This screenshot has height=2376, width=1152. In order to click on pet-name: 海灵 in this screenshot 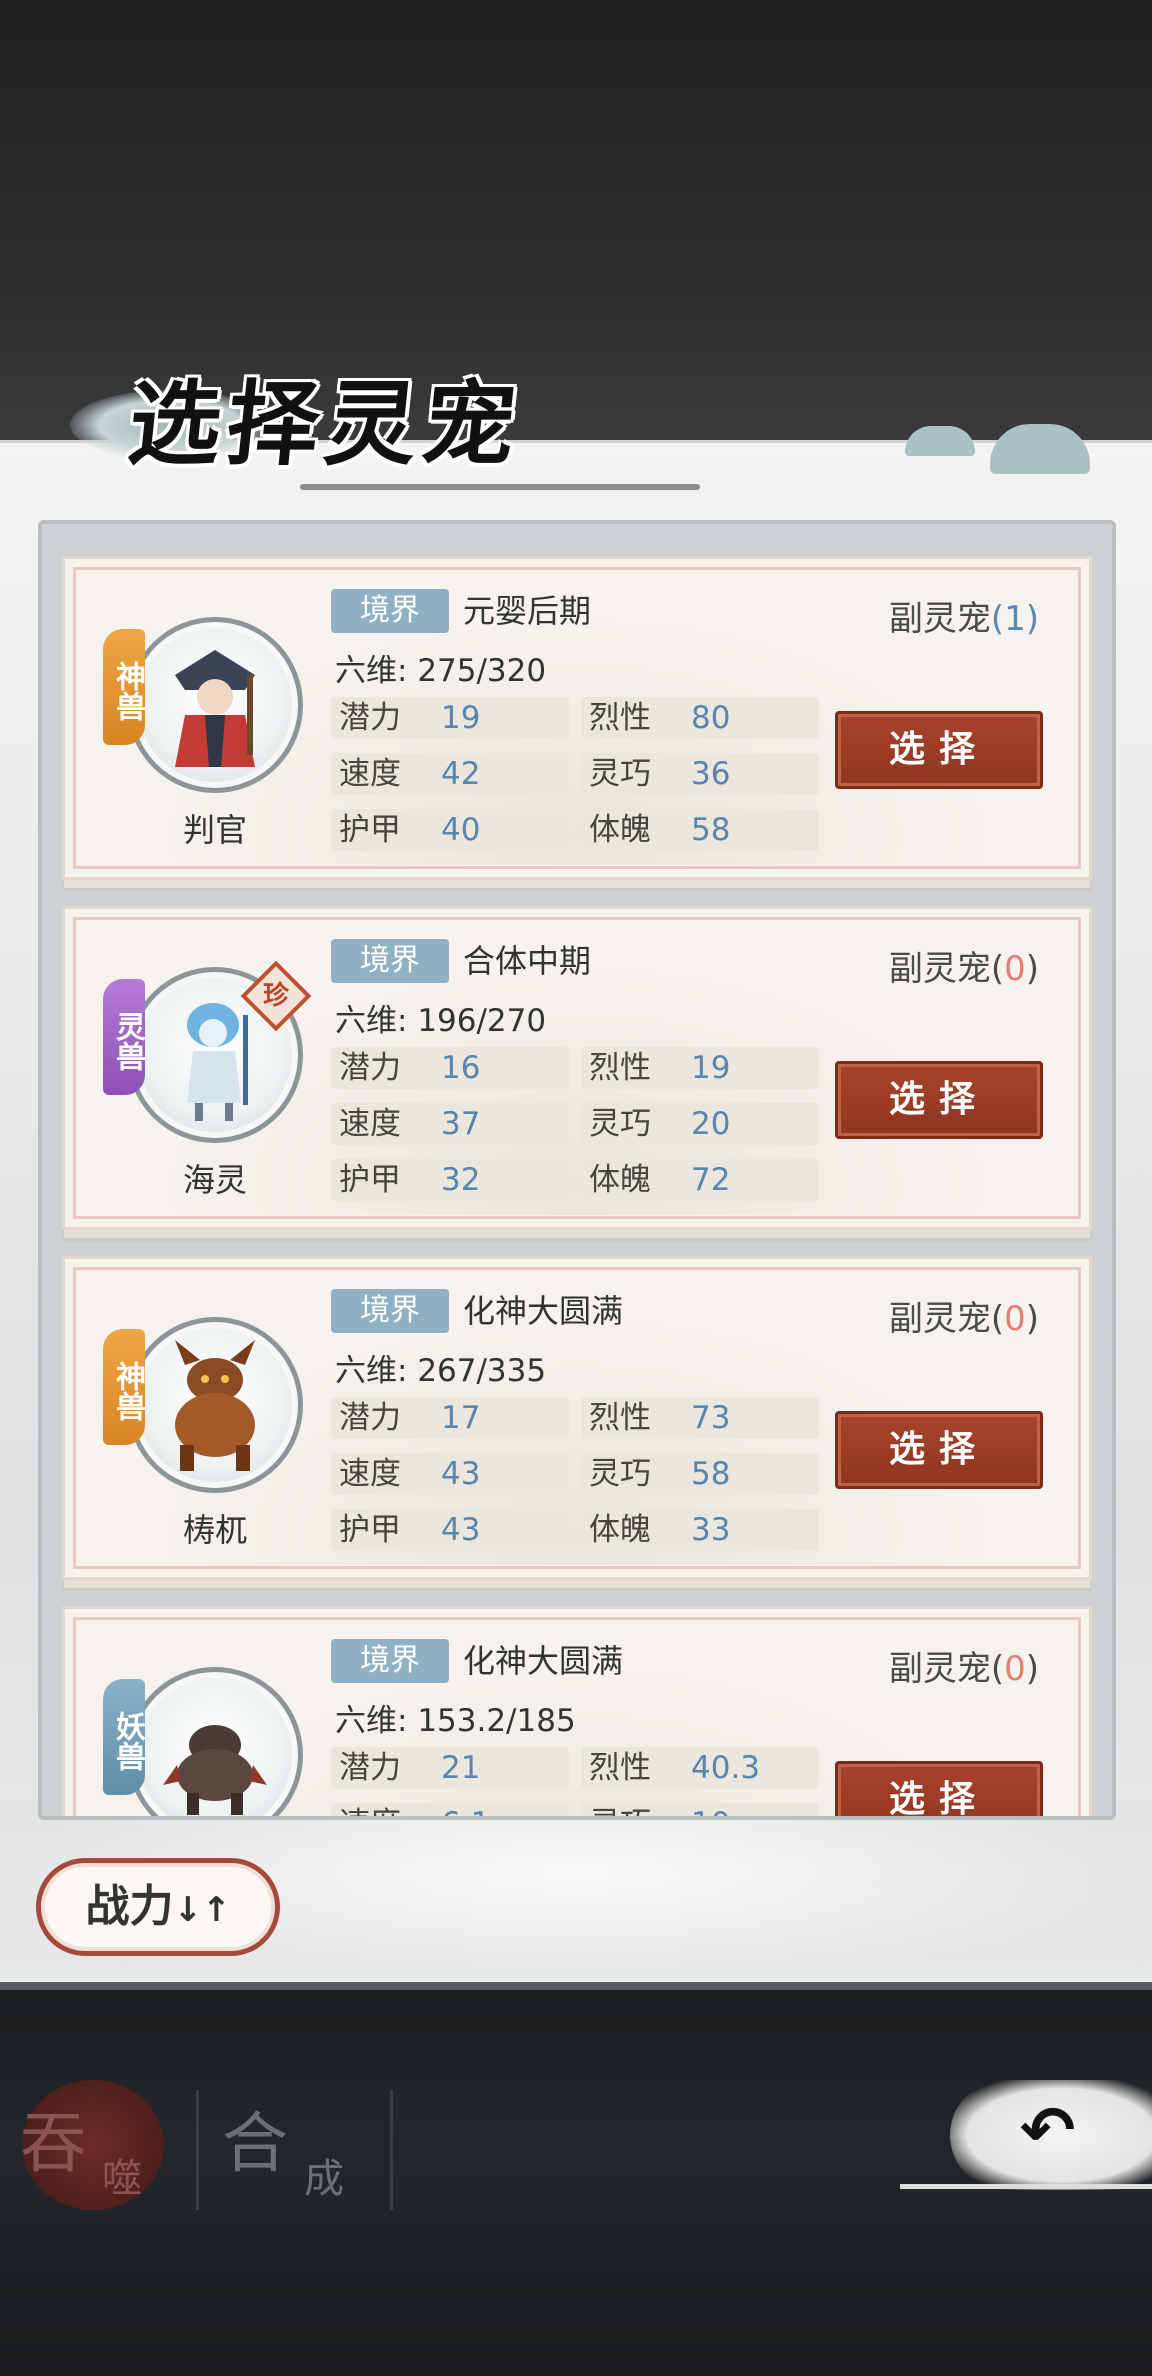, I will do `click(214, 1180)`.